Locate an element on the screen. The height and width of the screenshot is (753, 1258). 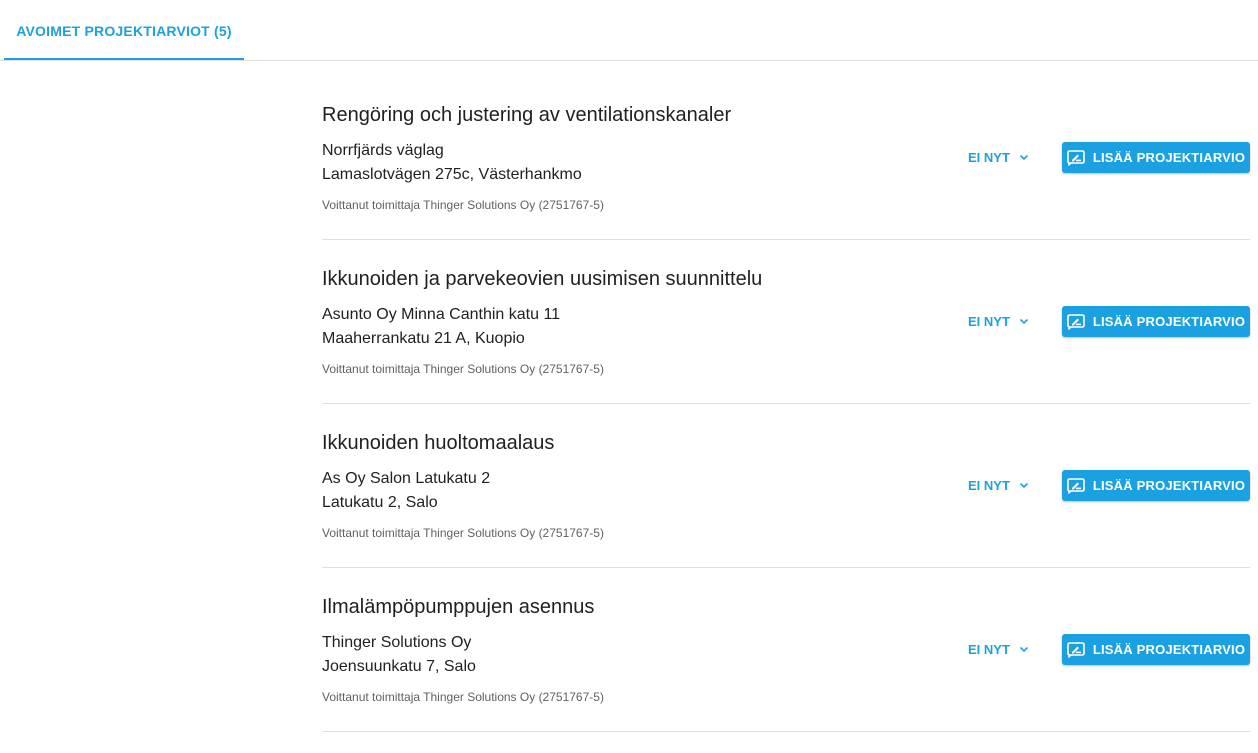
tab-active-indicator is located at coordinates (124, 59).